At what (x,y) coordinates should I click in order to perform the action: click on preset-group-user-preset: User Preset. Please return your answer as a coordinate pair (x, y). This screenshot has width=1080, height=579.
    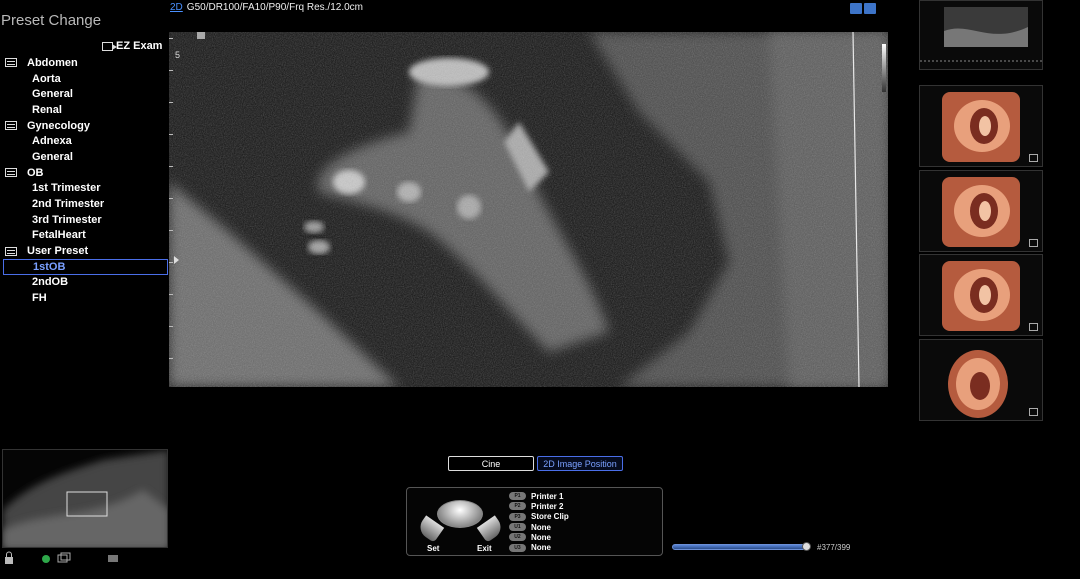
    Looking at the image, I should click on (85, 251).